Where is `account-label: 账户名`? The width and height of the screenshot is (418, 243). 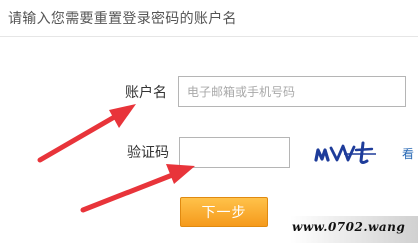 account-label: 账户名 is located at coordinates (146, 93).